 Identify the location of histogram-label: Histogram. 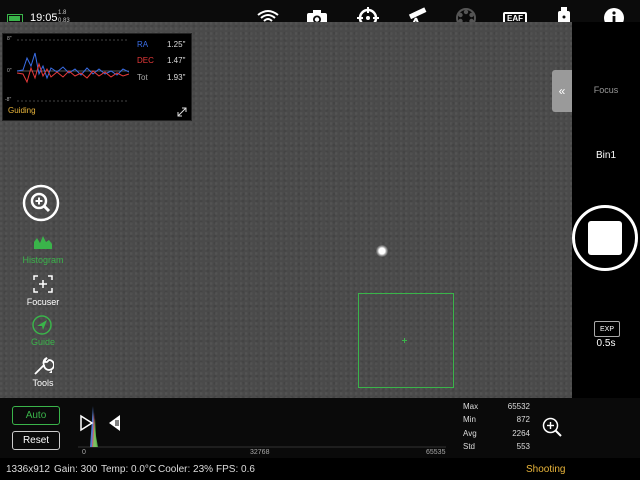
(43, 260).